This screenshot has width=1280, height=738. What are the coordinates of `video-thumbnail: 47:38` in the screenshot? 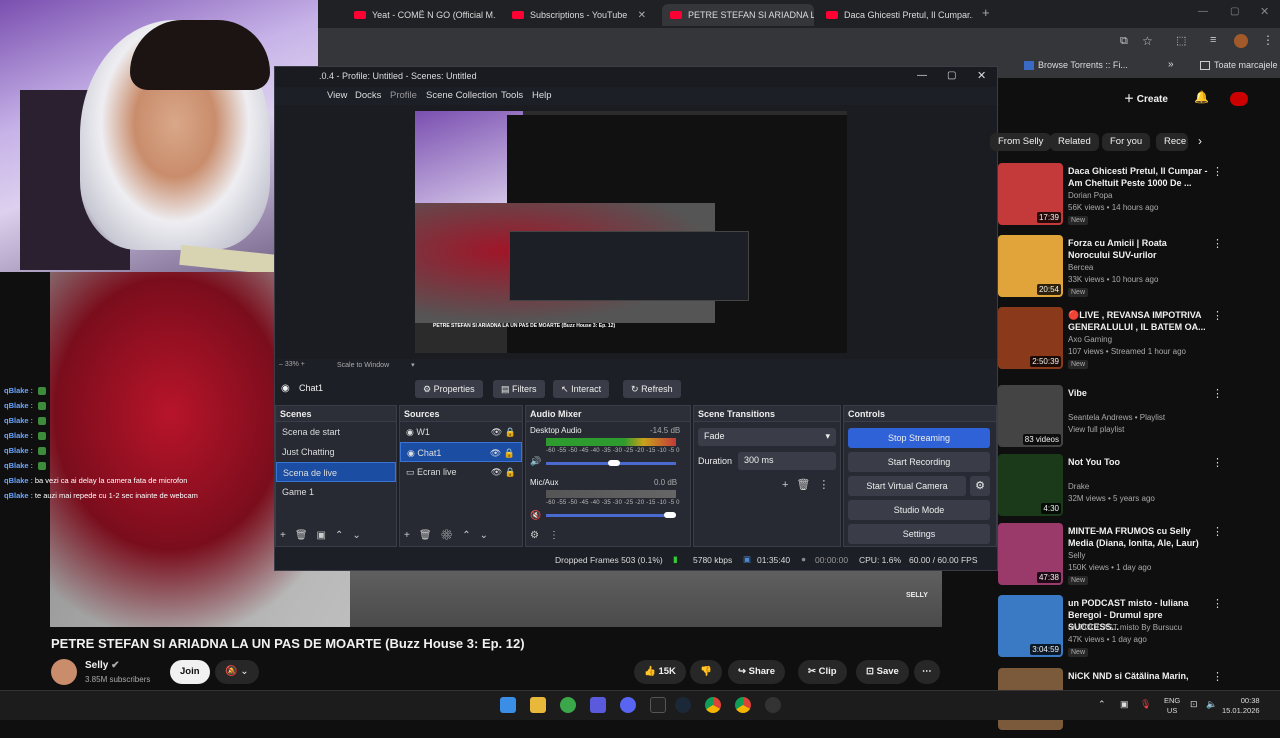 It's located at (1030, 554).